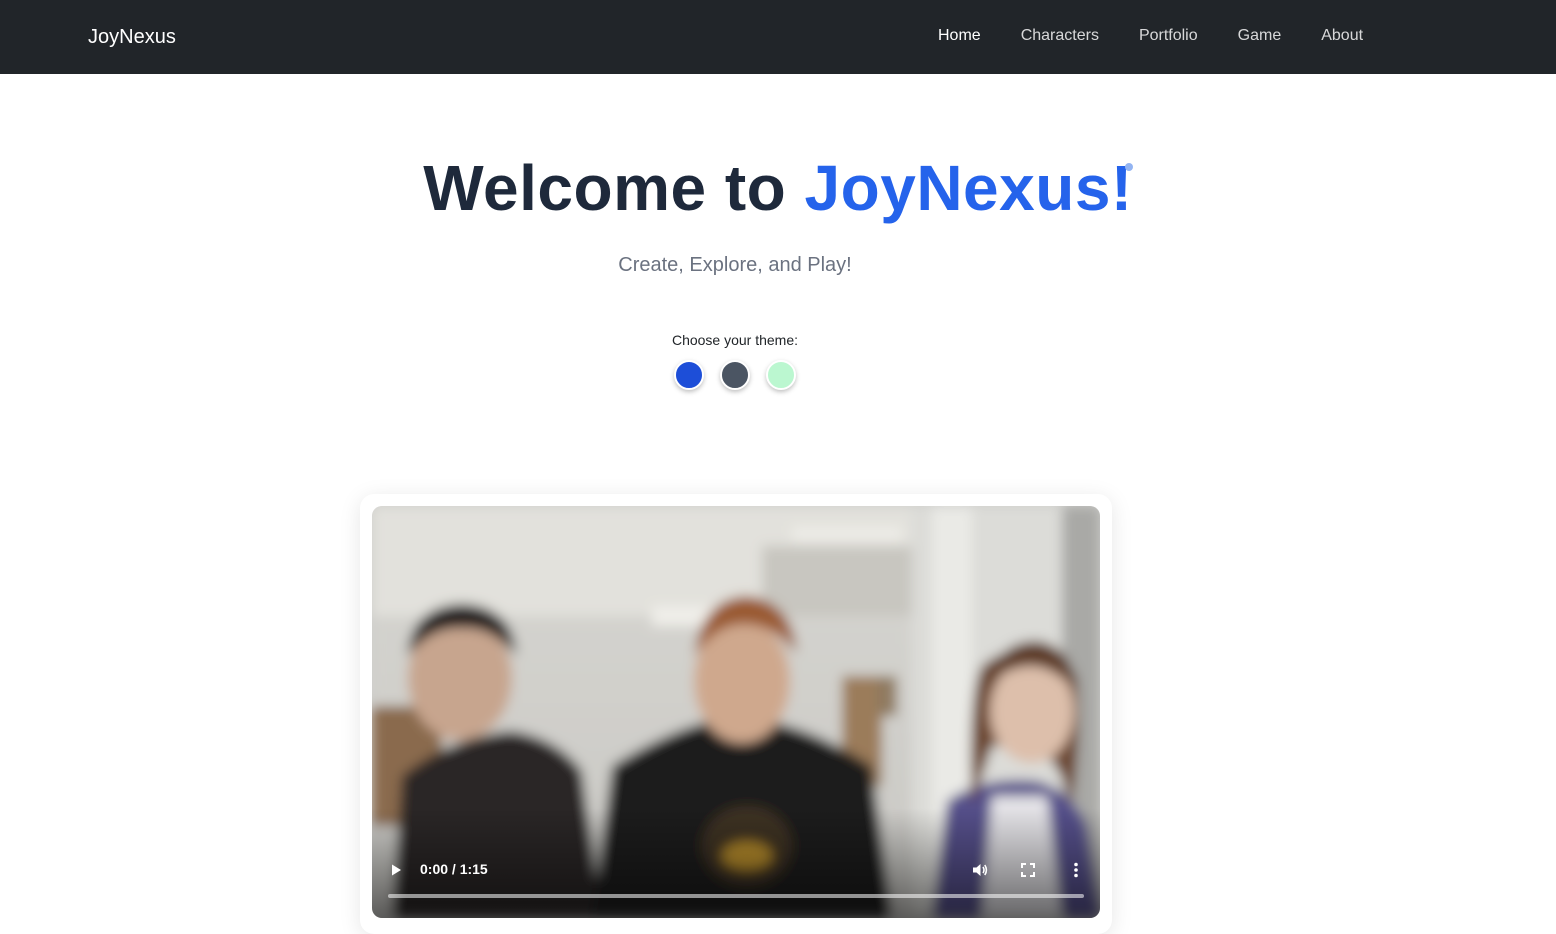  I want to click on theme-swatch-green, so click(781, 375).